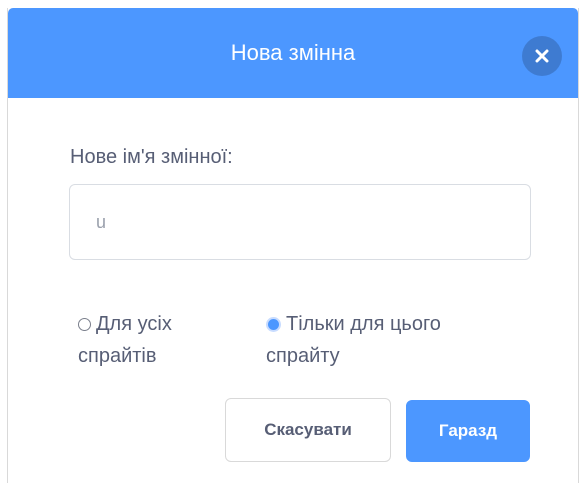 The height and width of the screenshot is (483, 582). Describe the element at coordinates (303, 356) in the screenshot. I see `radio-this-sprite-label-line2: спрайту` at that location.